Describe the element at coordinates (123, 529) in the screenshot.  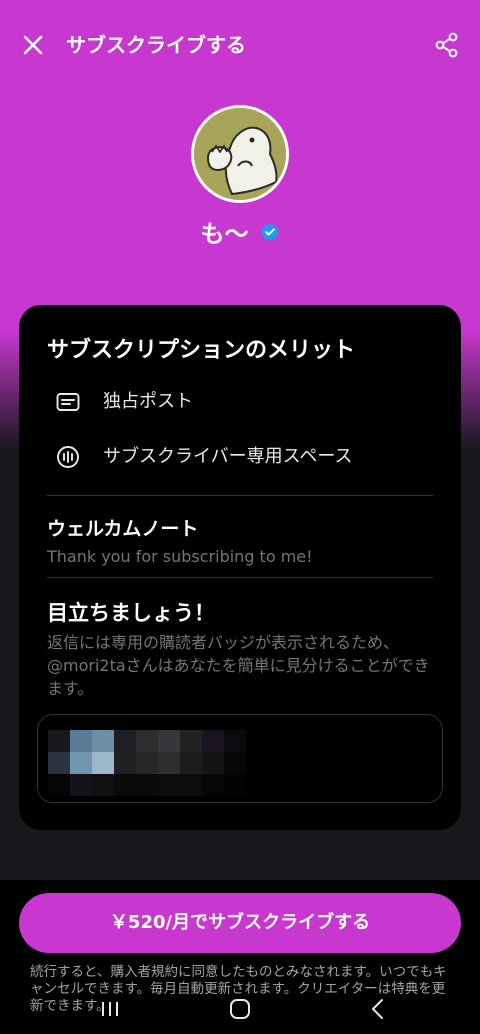
I see `welcome-note-title: ウェルカムノート` at that location.